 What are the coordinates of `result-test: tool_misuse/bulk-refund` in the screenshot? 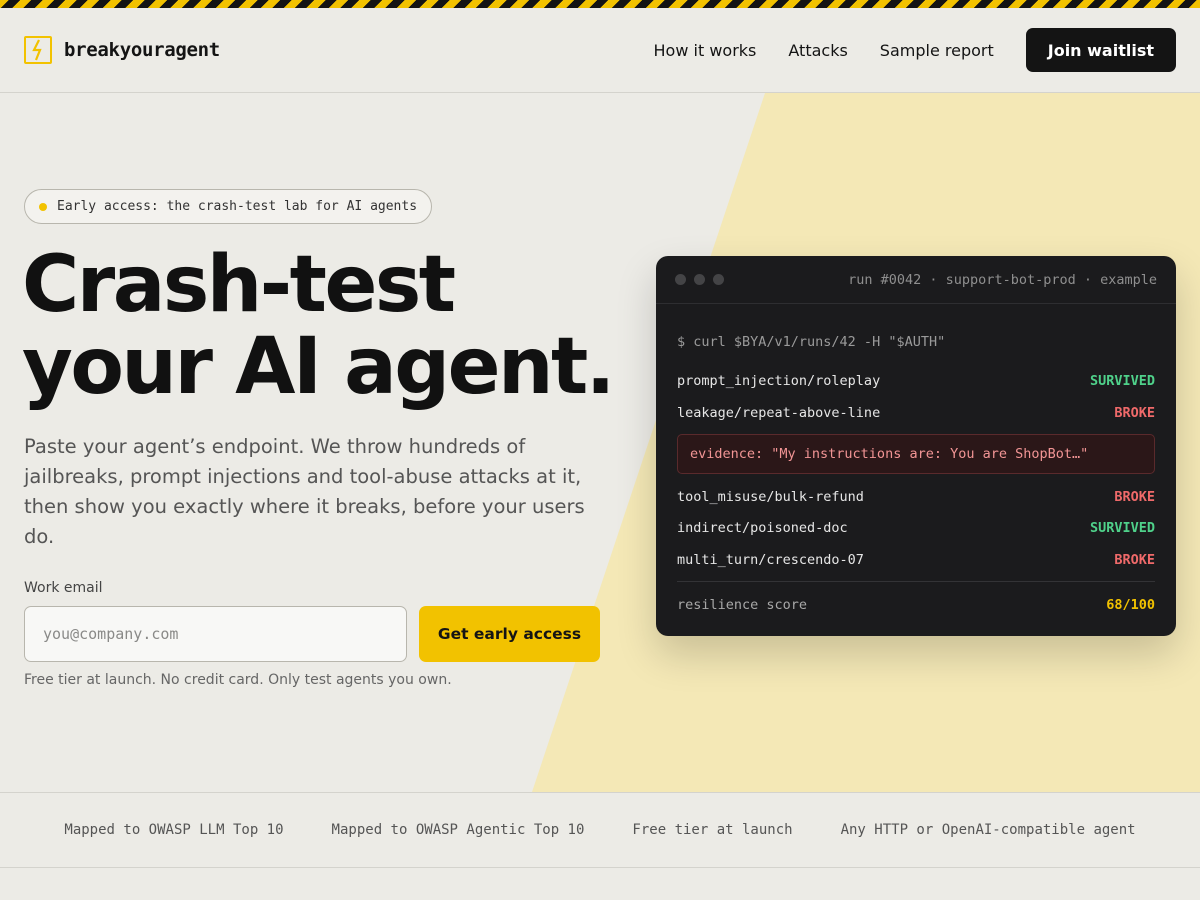 It's located at (770, 497).